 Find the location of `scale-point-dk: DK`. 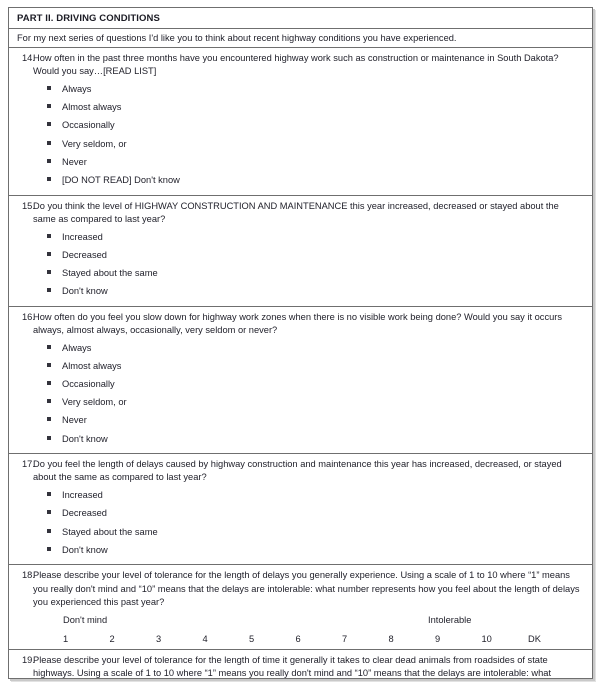

scale-point-dk: DK is located at coordinates (551, 639).